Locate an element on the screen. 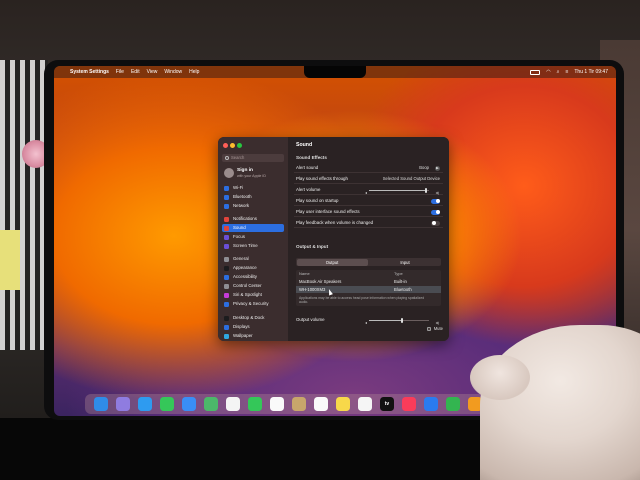 The width and height of the screenshot is (640, 480). finder-icon is located at coordinates (101, 404).